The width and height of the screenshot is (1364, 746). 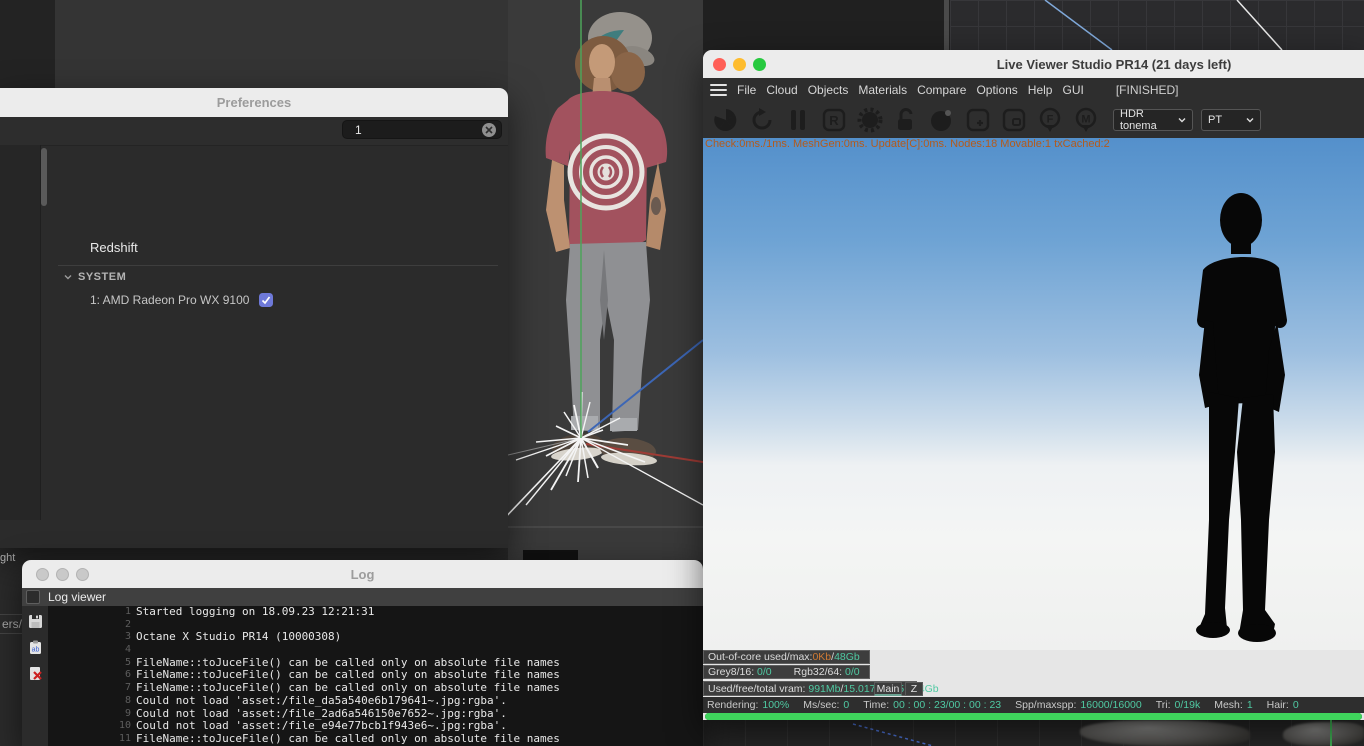 What do you see at coordinates (942, 120) in the screenshot?
I see `render-ball-icon` at bounding box center [942, 120].